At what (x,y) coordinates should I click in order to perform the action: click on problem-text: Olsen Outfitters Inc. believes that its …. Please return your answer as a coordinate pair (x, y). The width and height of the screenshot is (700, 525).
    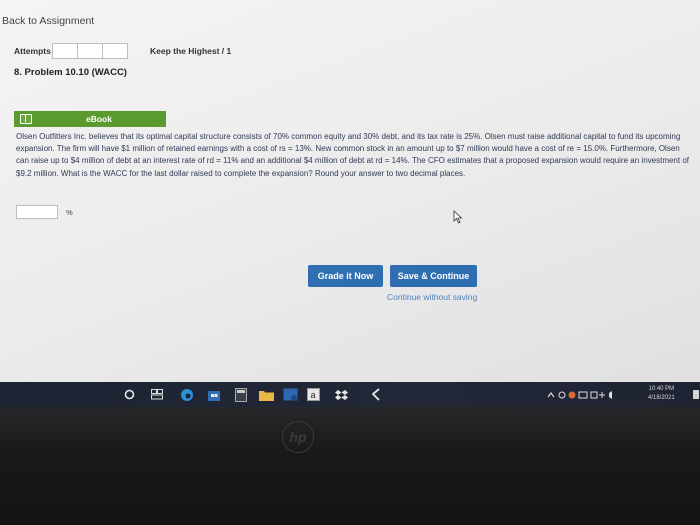
    Looking at the image, I should click on (352, 155).